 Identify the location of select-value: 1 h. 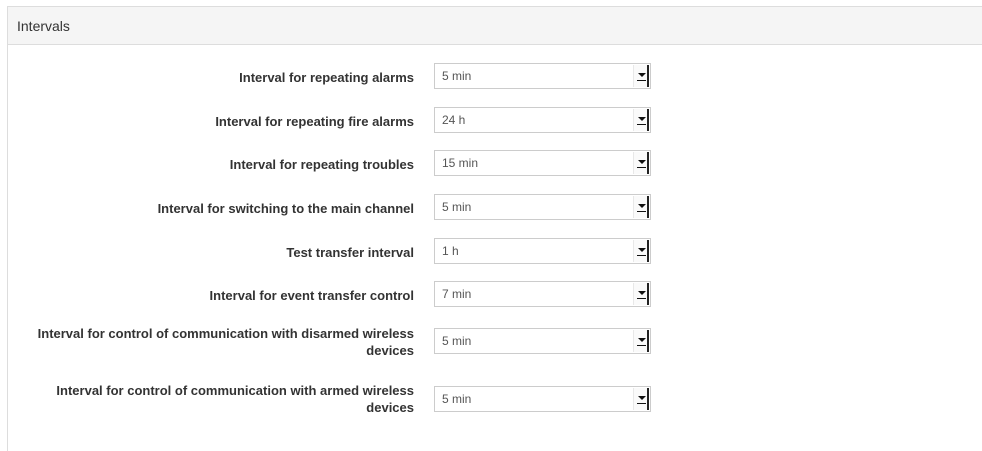
(450, 251).